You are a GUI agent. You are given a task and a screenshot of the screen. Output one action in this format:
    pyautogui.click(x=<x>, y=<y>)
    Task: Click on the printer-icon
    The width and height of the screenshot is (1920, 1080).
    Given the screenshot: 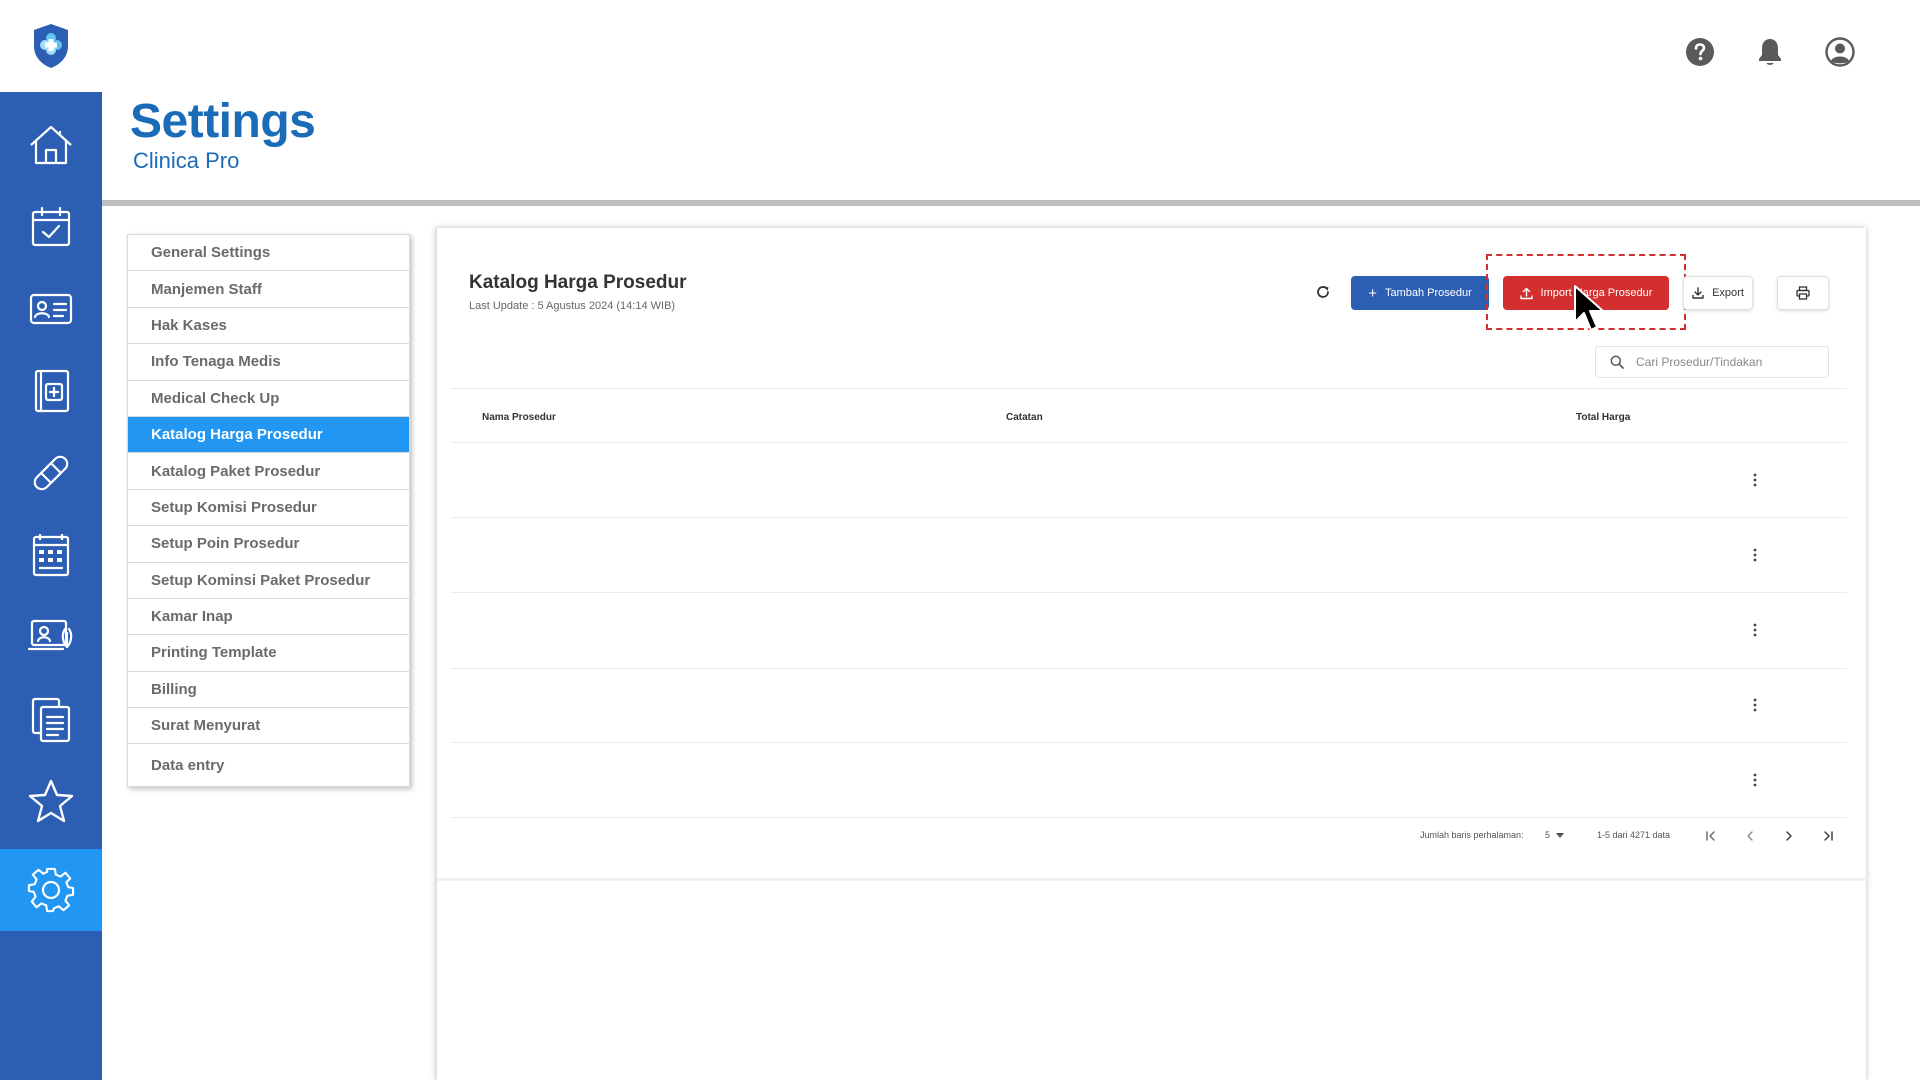 What is the action you would take?
    pyautogui.click(x=1803, y=293)
    